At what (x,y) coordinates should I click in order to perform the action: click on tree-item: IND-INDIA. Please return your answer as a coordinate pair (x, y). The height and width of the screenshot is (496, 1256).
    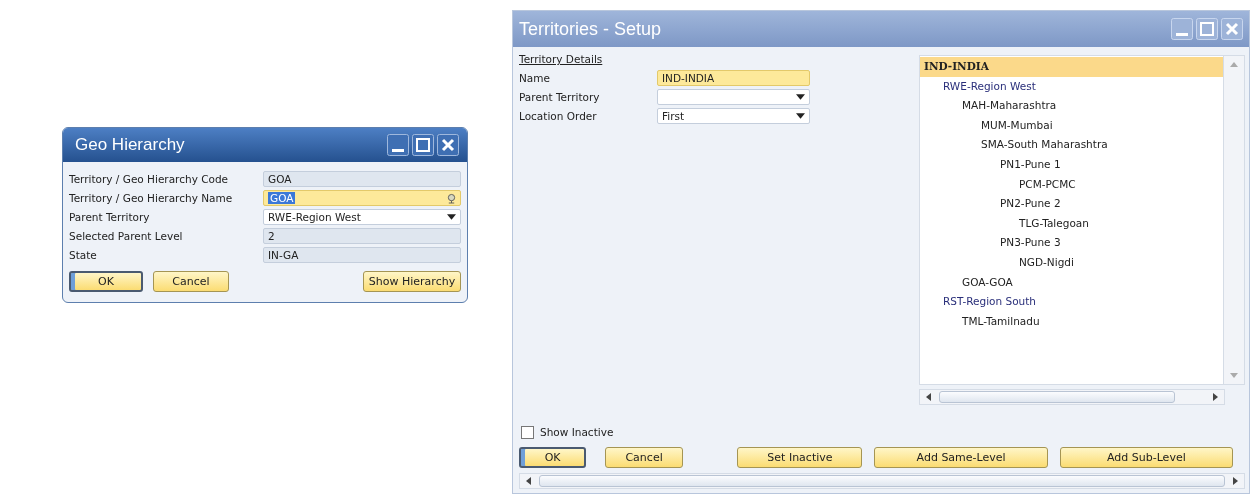
    Looking at the image, I should click on (1071, 67).